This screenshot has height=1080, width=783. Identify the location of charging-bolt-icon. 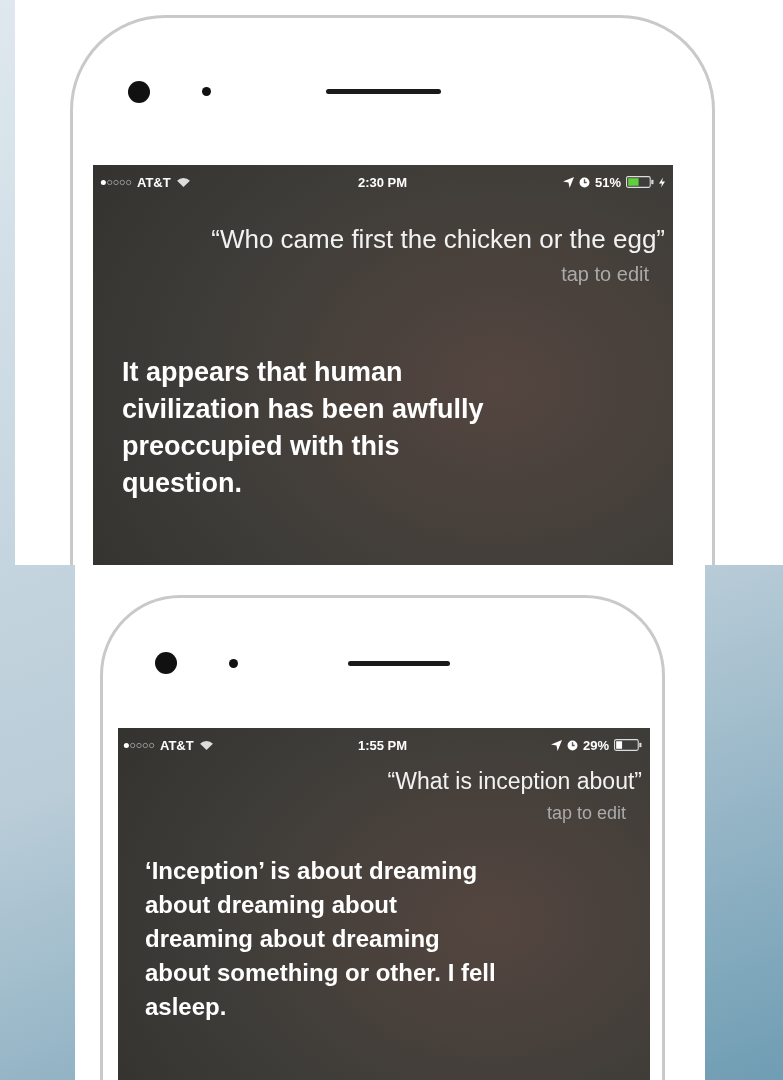
(662, 182).